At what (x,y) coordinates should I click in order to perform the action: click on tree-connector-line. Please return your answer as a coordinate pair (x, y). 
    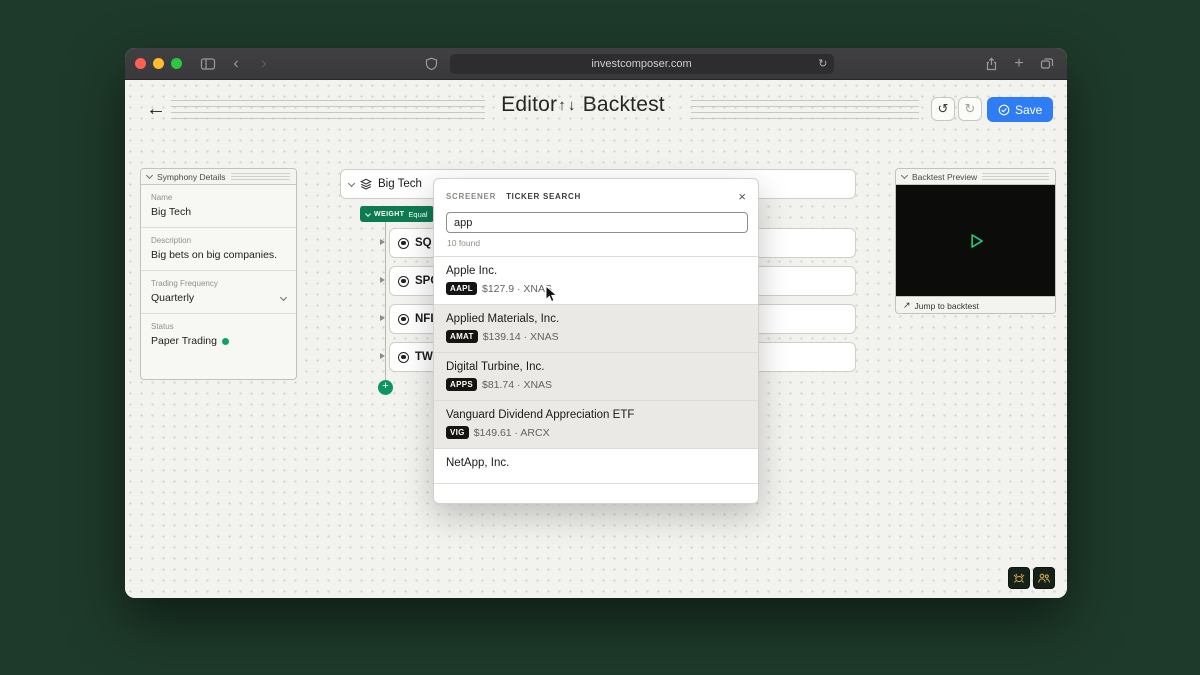
    Looking at the image, I should click on (385, 305).